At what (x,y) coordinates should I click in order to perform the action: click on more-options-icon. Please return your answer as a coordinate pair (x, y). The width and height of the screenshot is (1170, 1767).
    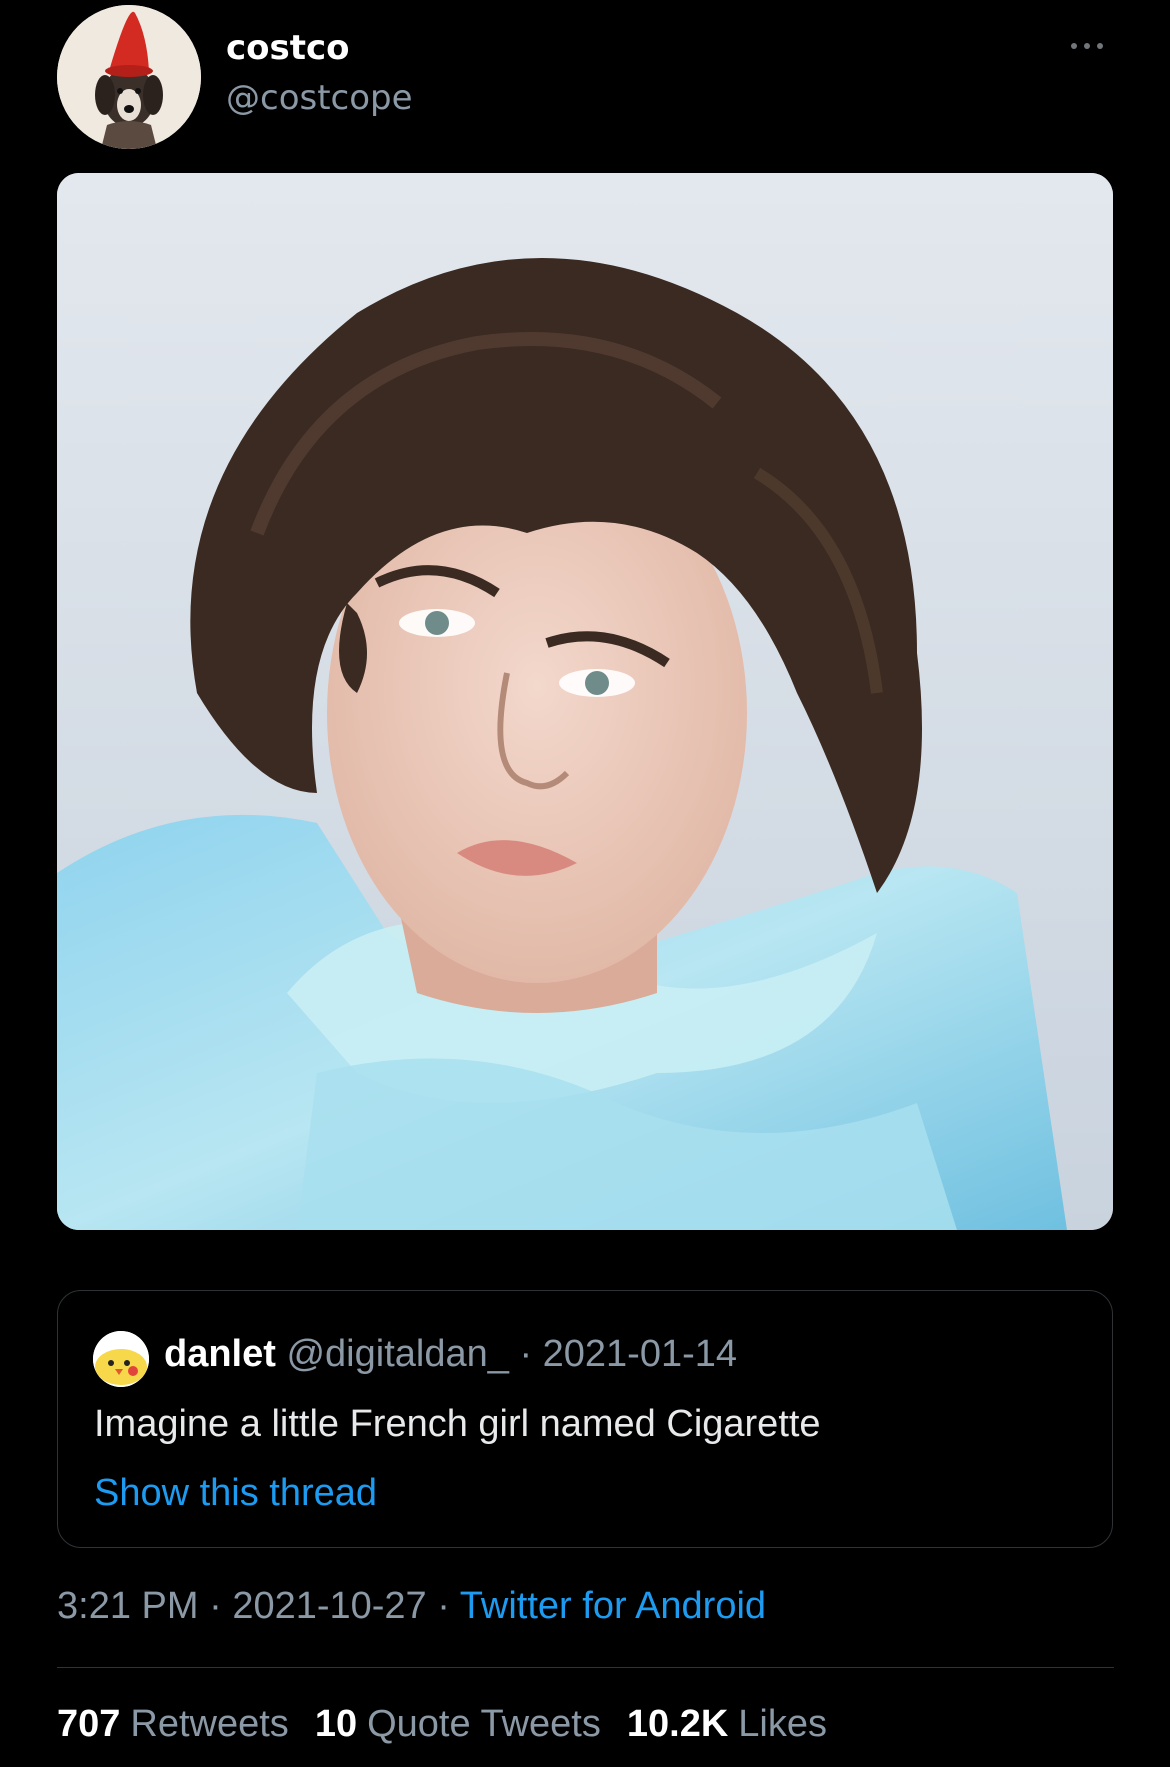
    Looking at the image, I should click on (1087, 46).